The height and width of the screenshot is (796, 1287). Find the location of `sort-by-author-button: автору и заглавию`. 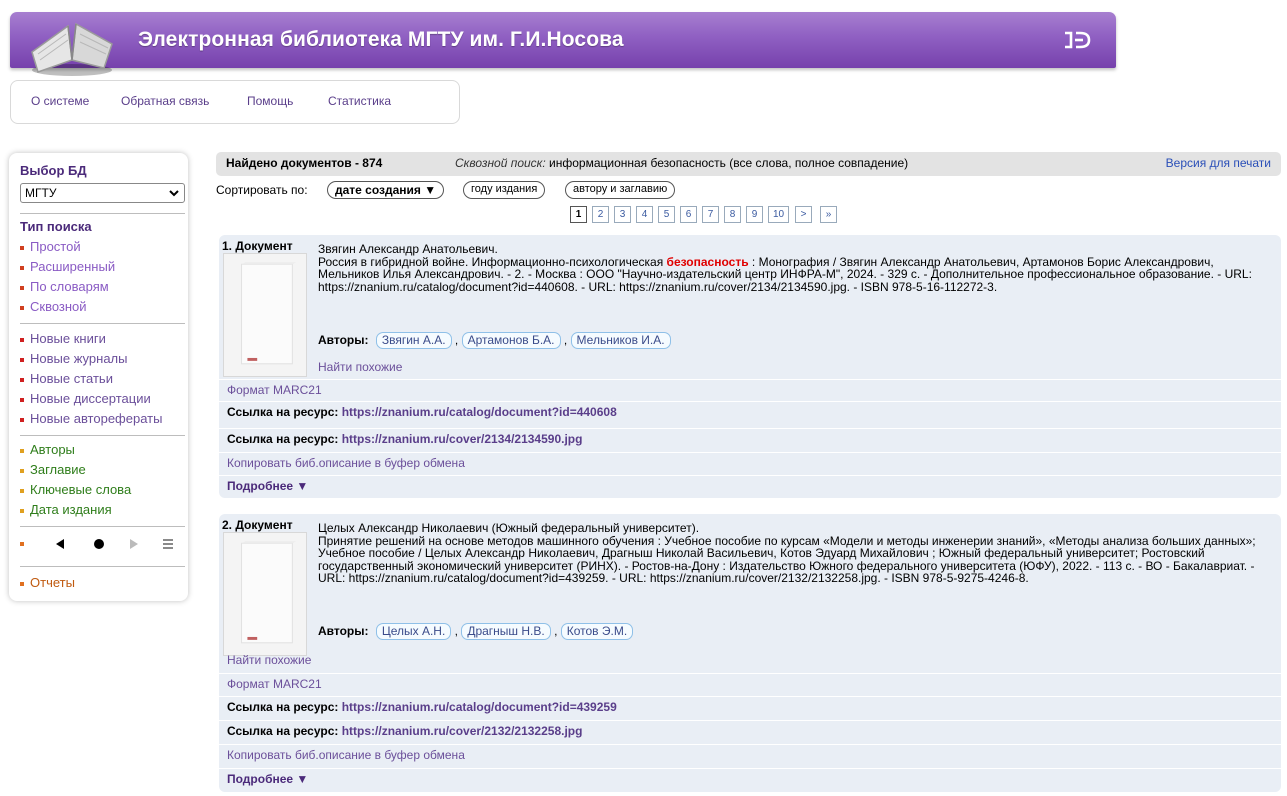

sort-by-author-button: автору и заглавию is located at coordinates (620, 190).